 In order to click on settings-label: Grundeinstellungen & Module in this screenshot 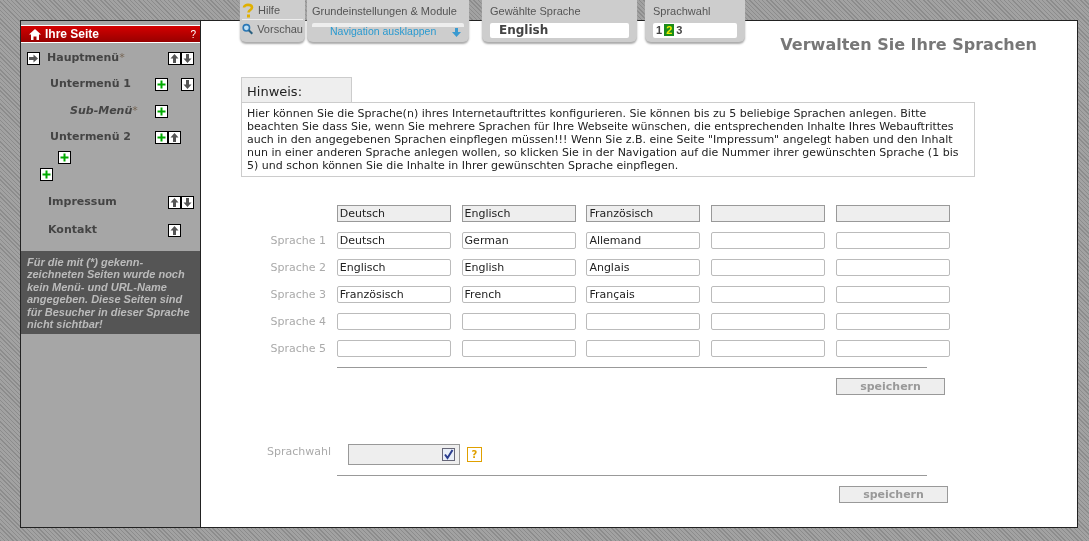, I will do `click(385, 11)`.